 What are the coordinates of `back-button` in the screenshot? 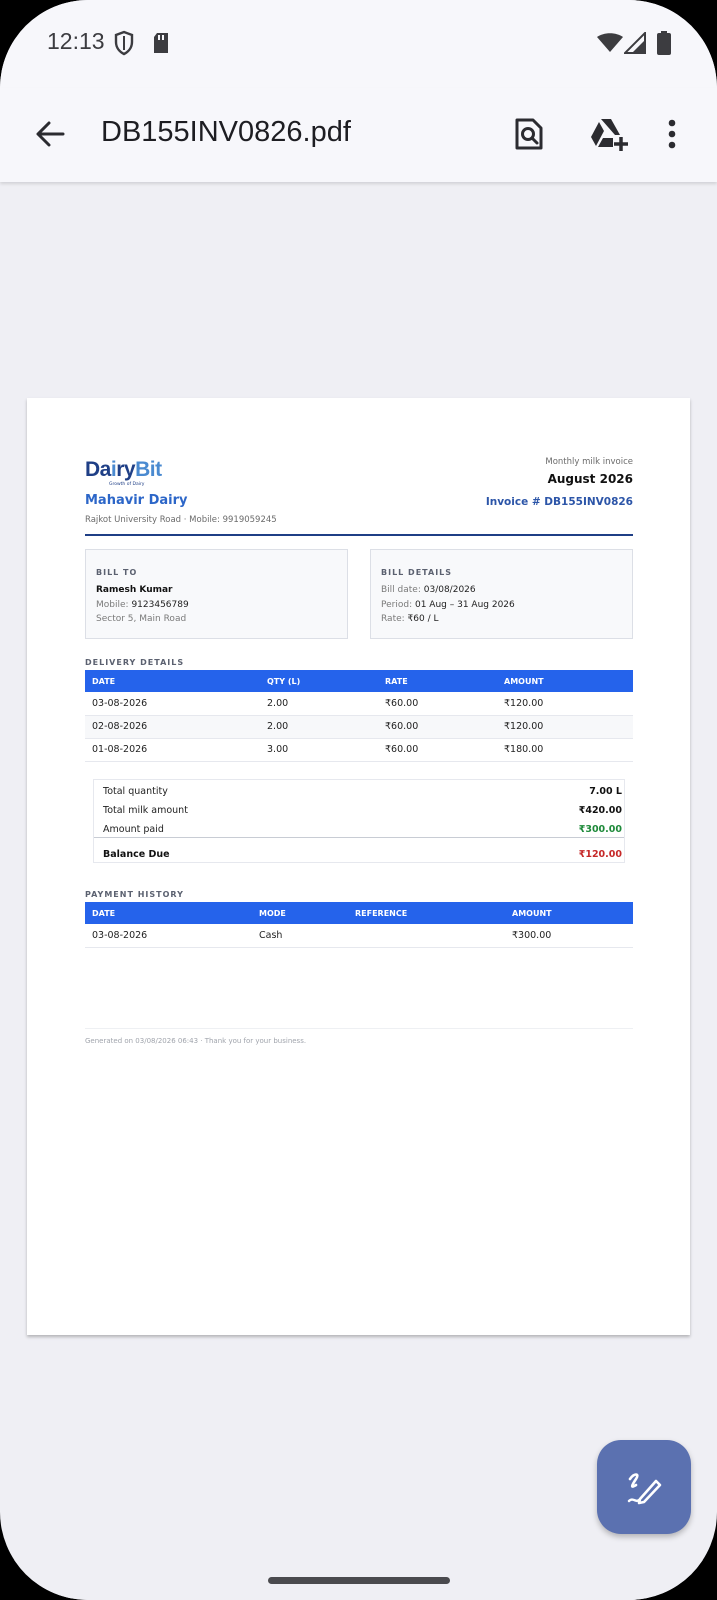 It's located at (50, 134).